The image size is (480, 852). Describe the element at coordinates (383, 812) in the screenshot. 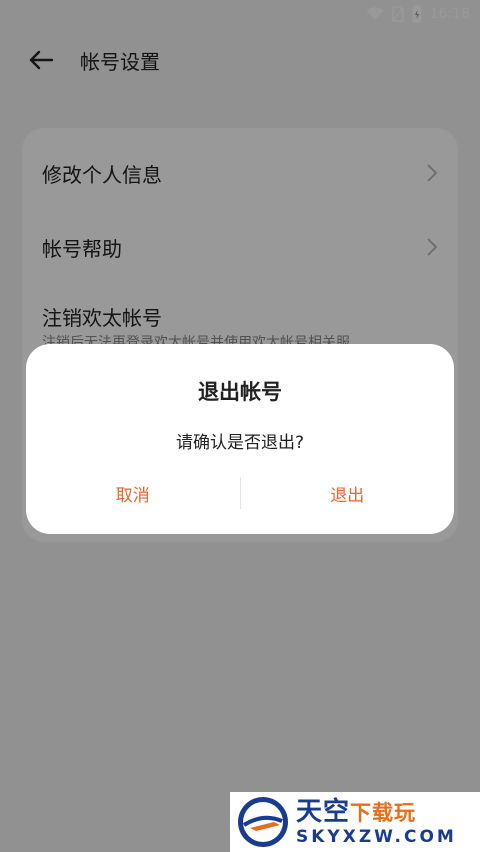

I see `watermark-name-part2: 下载玩` at that location.